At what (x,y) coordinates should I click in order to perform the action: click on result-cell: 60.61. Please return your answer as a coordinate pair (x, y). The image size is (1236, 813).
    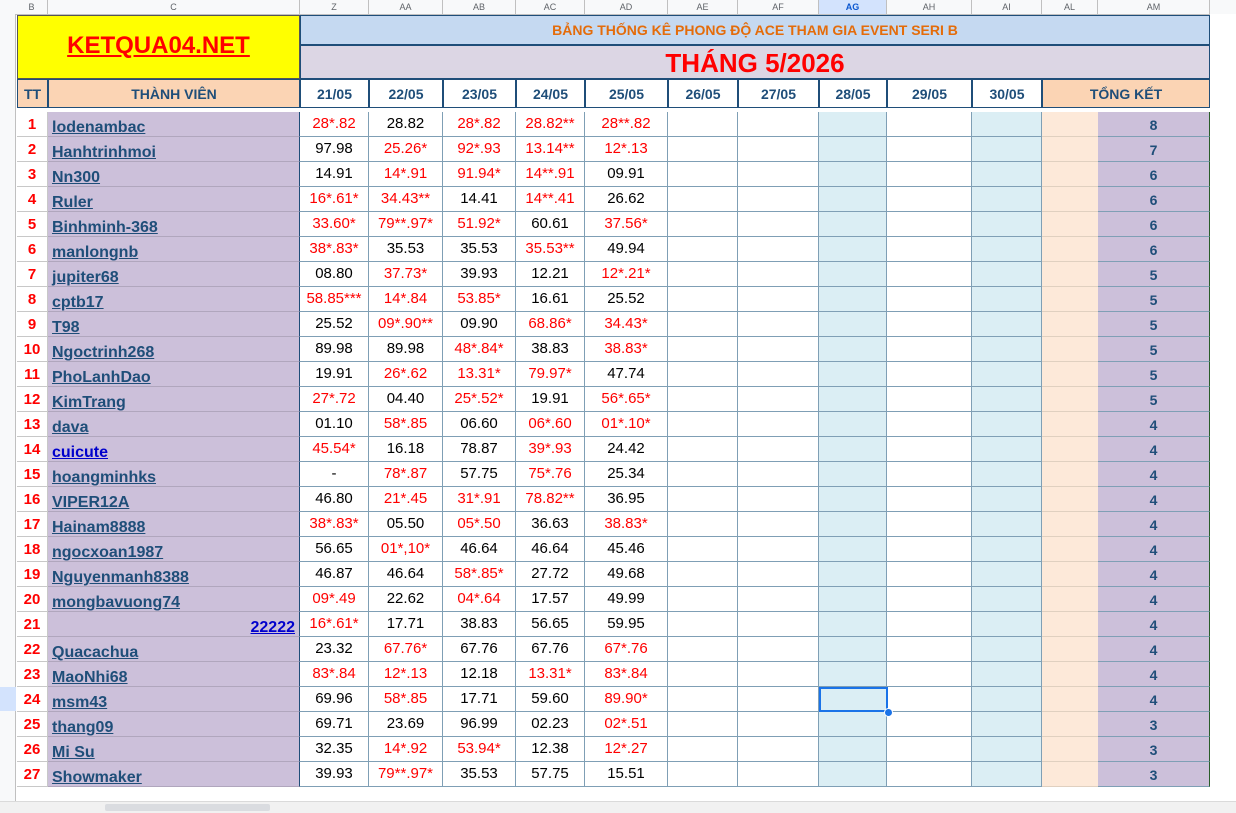
    Looking at the image, I should click on (550, 224).